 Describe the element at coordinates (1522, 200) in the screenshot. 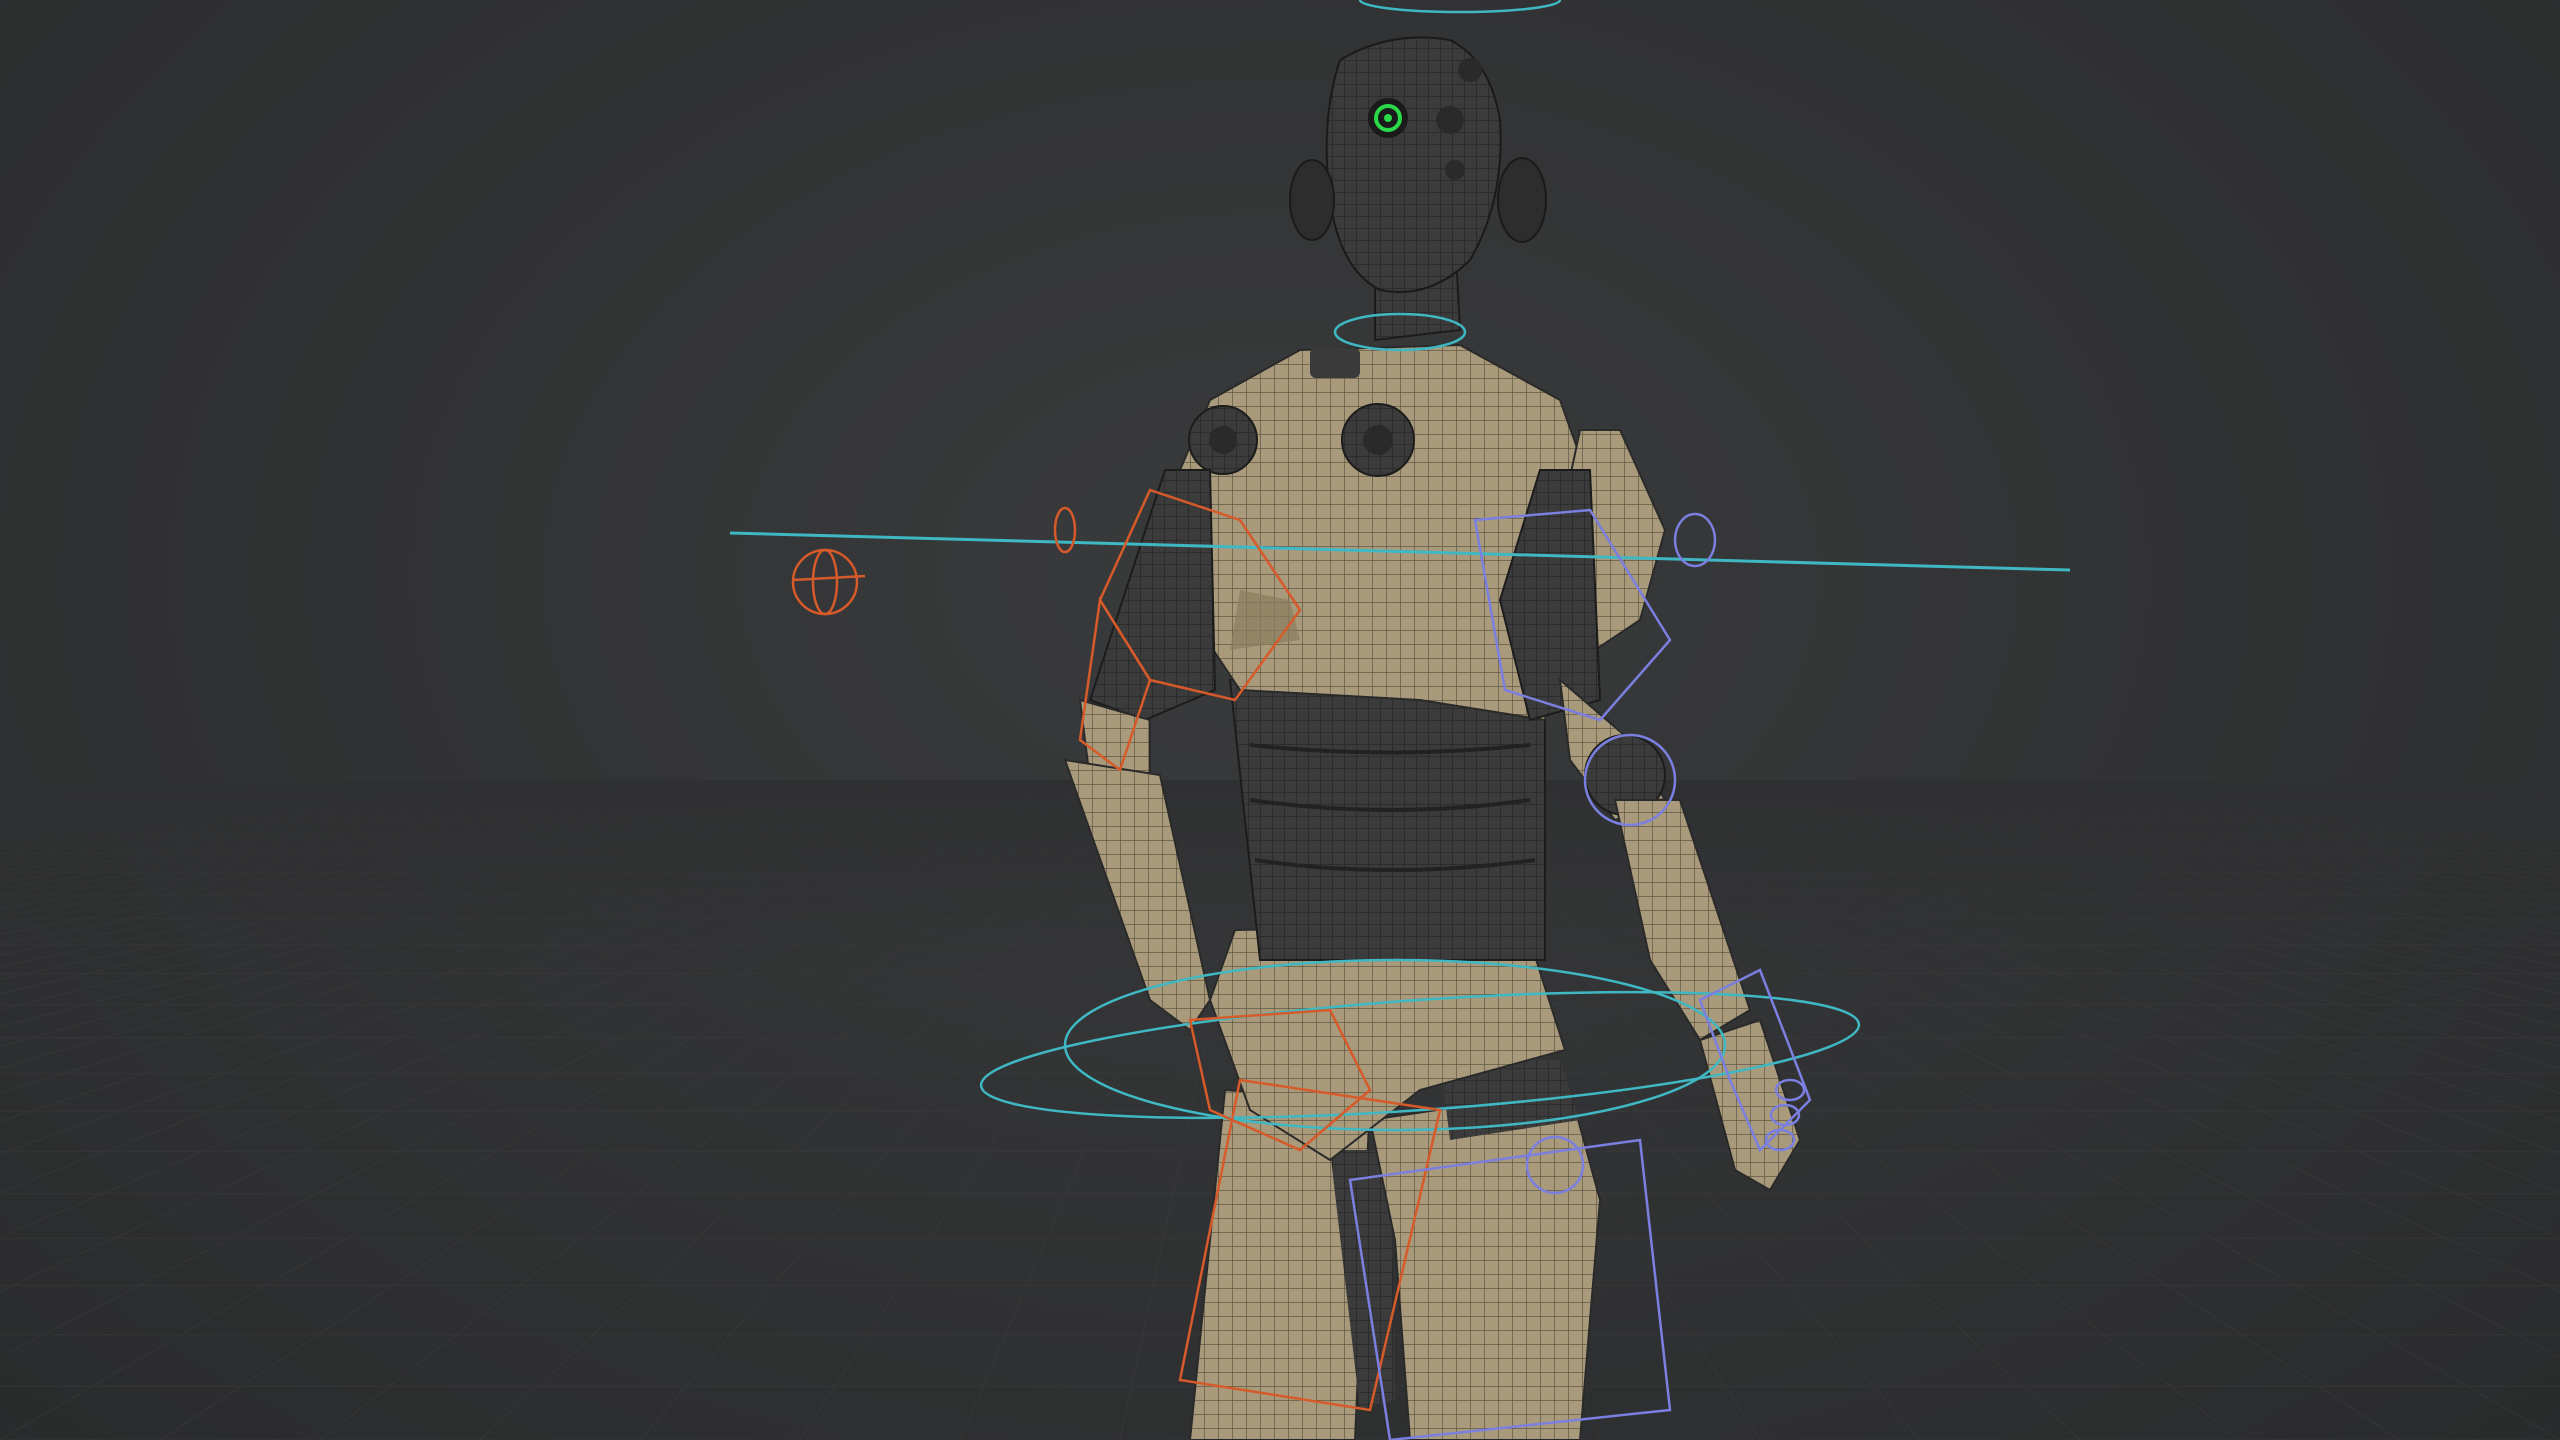

I see `right-ear` at that location.